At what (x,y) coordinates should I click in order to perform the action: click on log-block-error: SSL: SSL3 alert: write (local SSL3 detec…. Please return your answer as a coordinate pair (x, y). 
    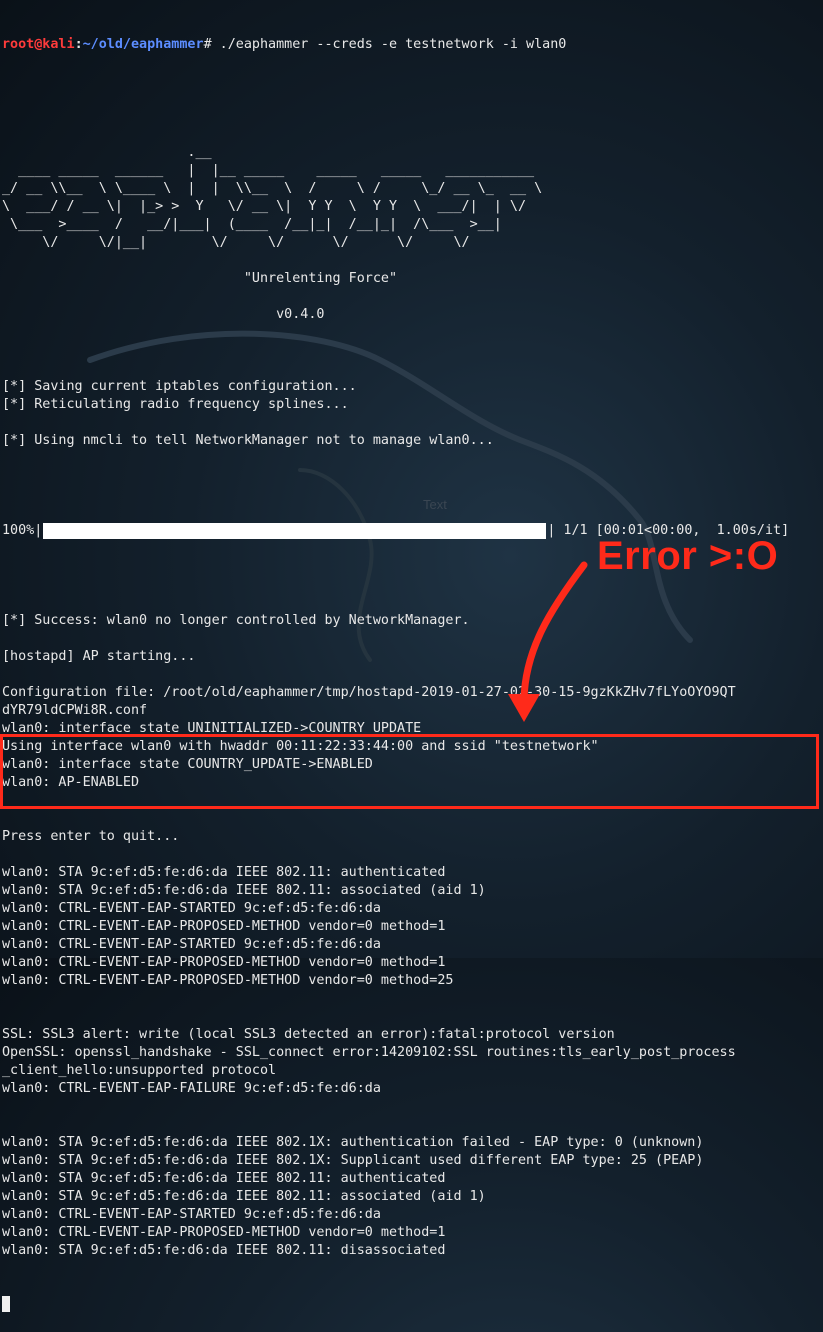
    Looking at the image, I should click on (412, 1062).